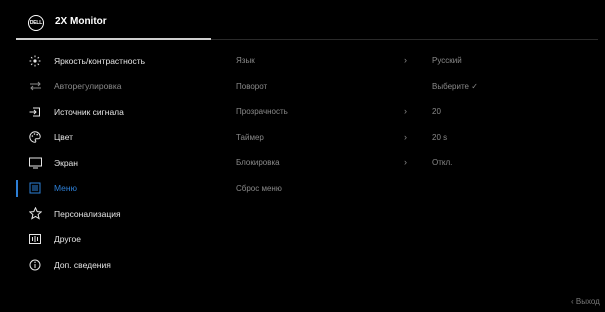  Describe the element at coordinates (113, 39) in the screenshot. I see `header-divider-highlight` at that location.